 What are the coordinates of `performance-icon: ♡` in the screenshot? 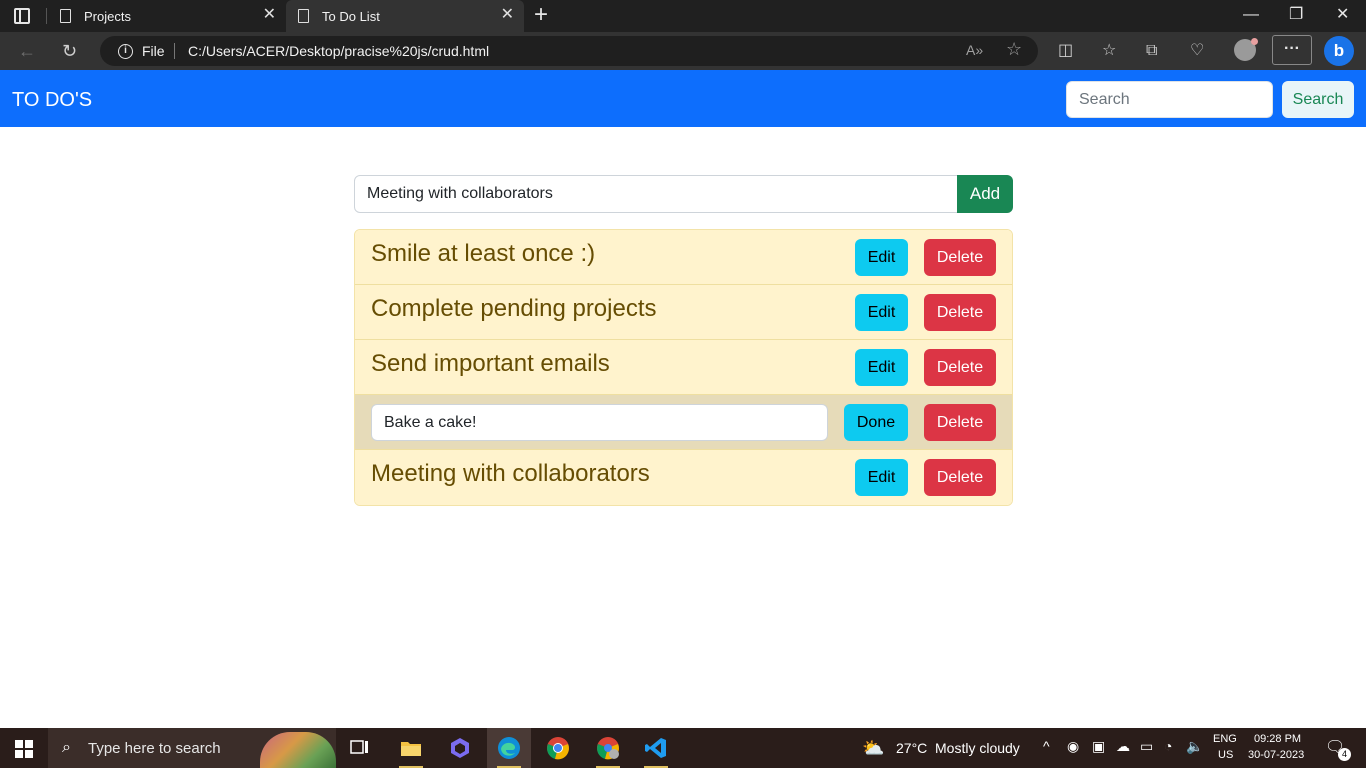 It's located at (1197, 51).